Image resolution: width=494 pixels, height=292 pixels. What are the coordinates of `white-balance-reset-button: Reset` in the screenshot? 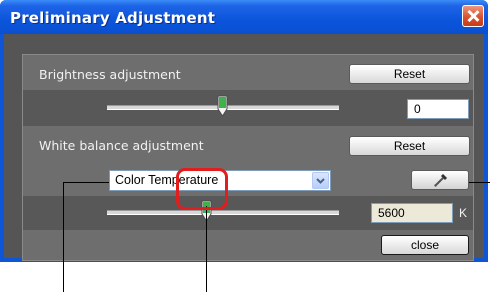 It's located at (409, 146).